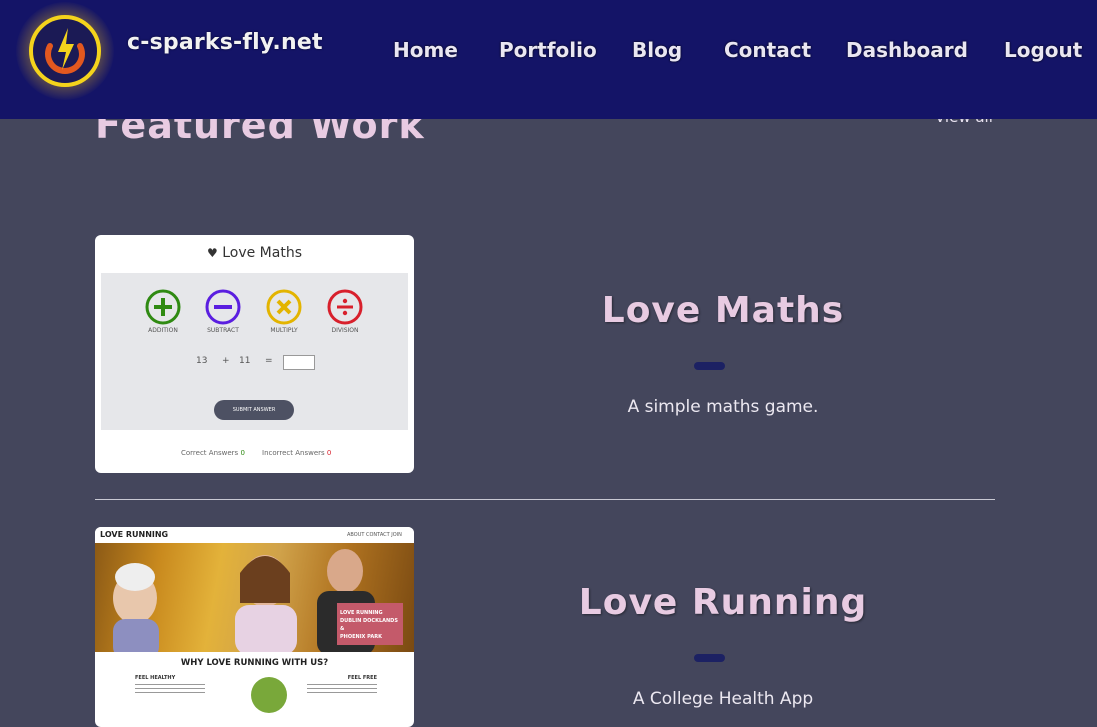  Describe the element at coordinates (299, 362) in the screenshot. I see `answer-box` at that location.